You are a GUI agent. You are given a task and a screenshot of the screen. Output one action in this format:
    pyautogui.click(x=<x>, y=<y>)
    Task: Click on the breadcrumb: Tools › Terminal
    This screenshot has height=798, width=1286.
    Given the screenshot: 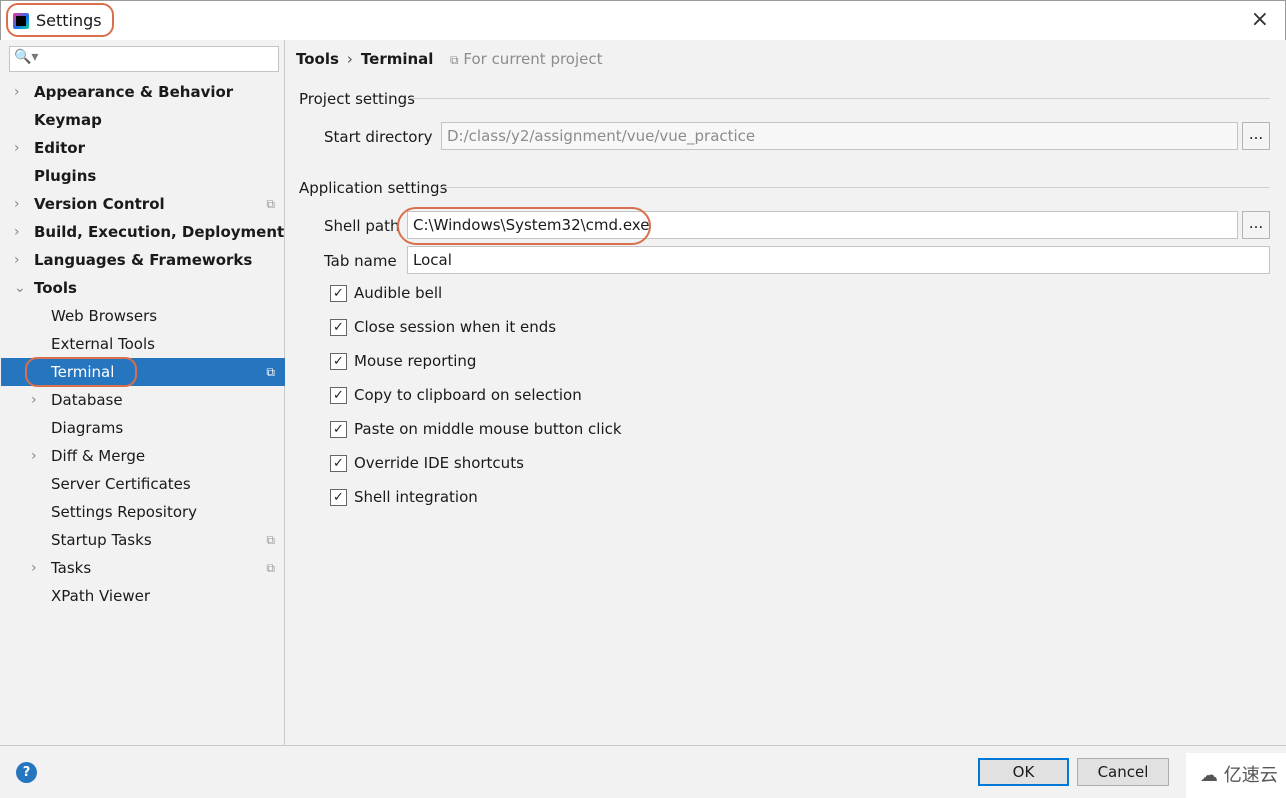 What is the action you would take?
    pyautogui.click(x=364, y=59)
    